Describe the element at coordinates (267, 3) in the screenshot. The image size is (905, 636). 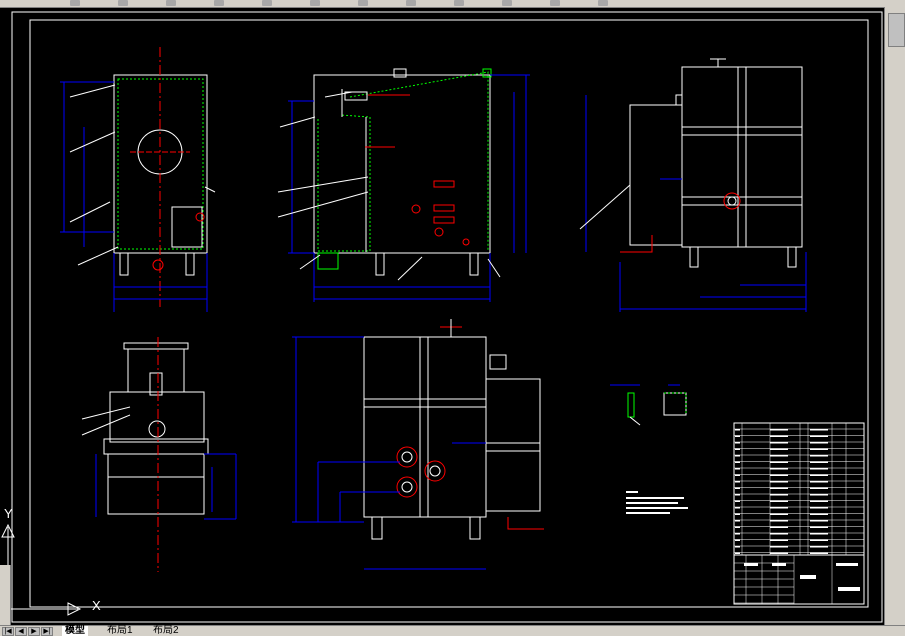
I see `zoom-window-icon` at that location.